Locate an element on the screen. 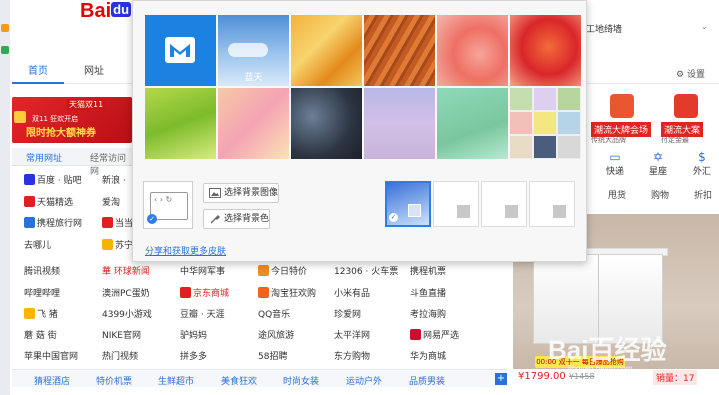  swatch-yellow is located at coordinates (545, 123).